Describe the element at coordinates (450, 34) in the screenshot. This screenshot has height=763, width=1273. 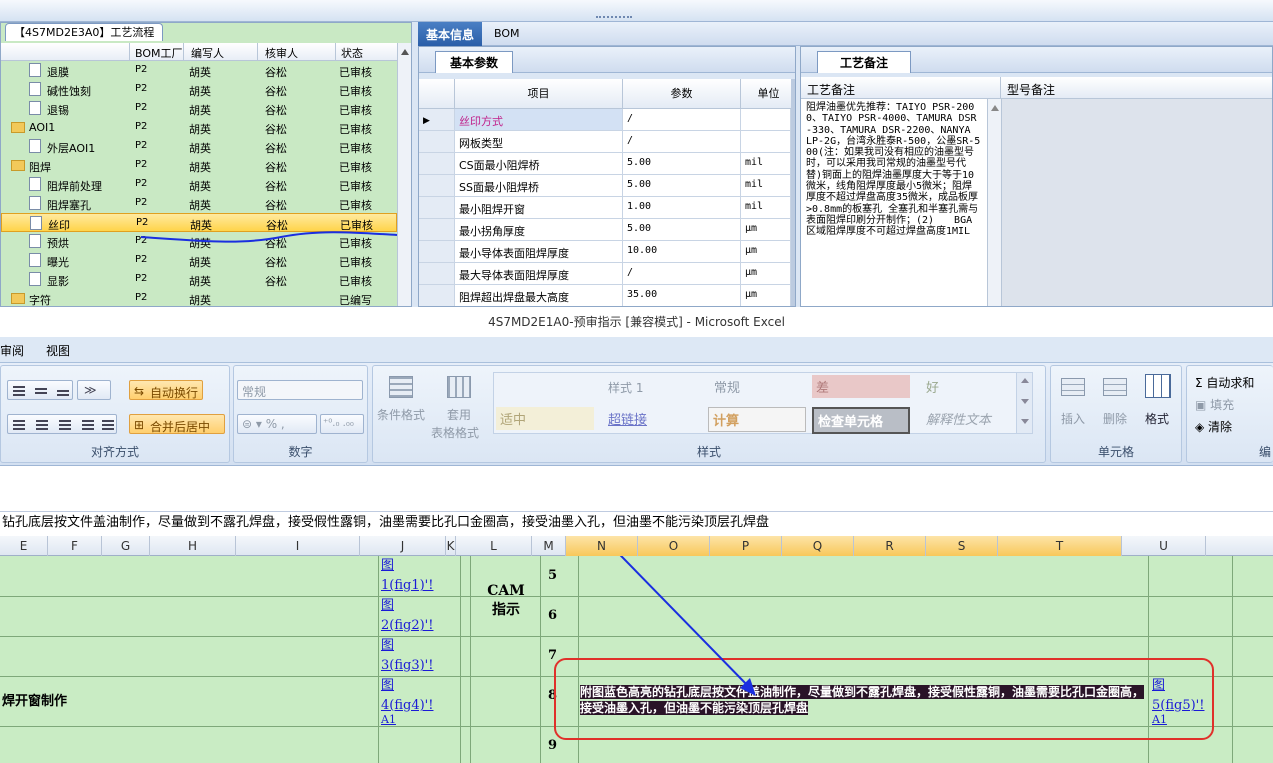
I see `tab-basic-info: 基本信息` at that location.